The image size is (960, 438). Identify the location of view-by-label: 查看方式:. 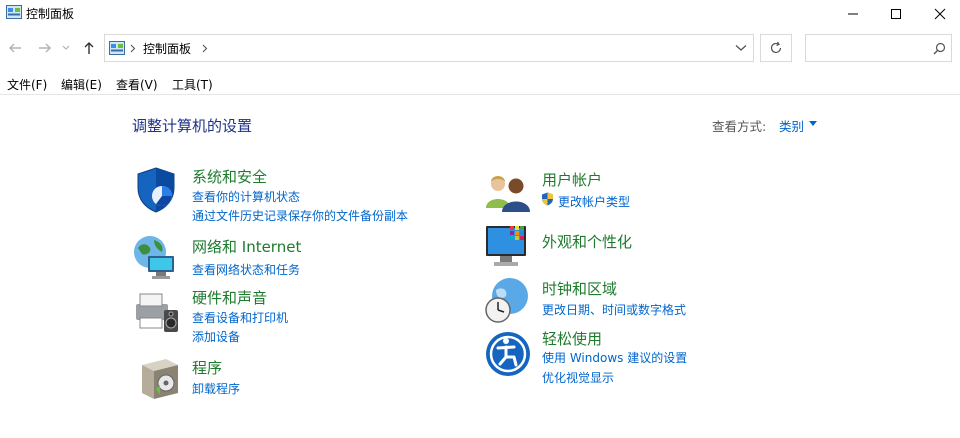
(739, 126).